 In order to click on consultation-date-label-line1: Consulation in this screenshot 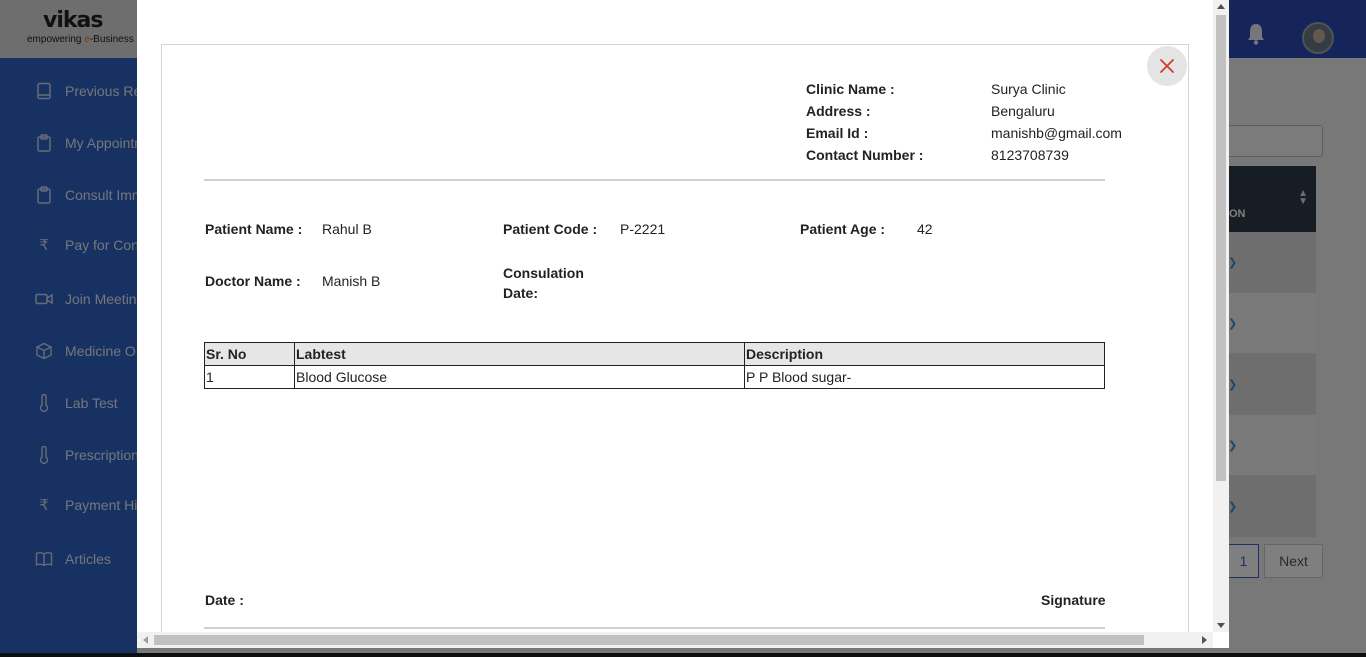, I will do `click(543, 273)`.